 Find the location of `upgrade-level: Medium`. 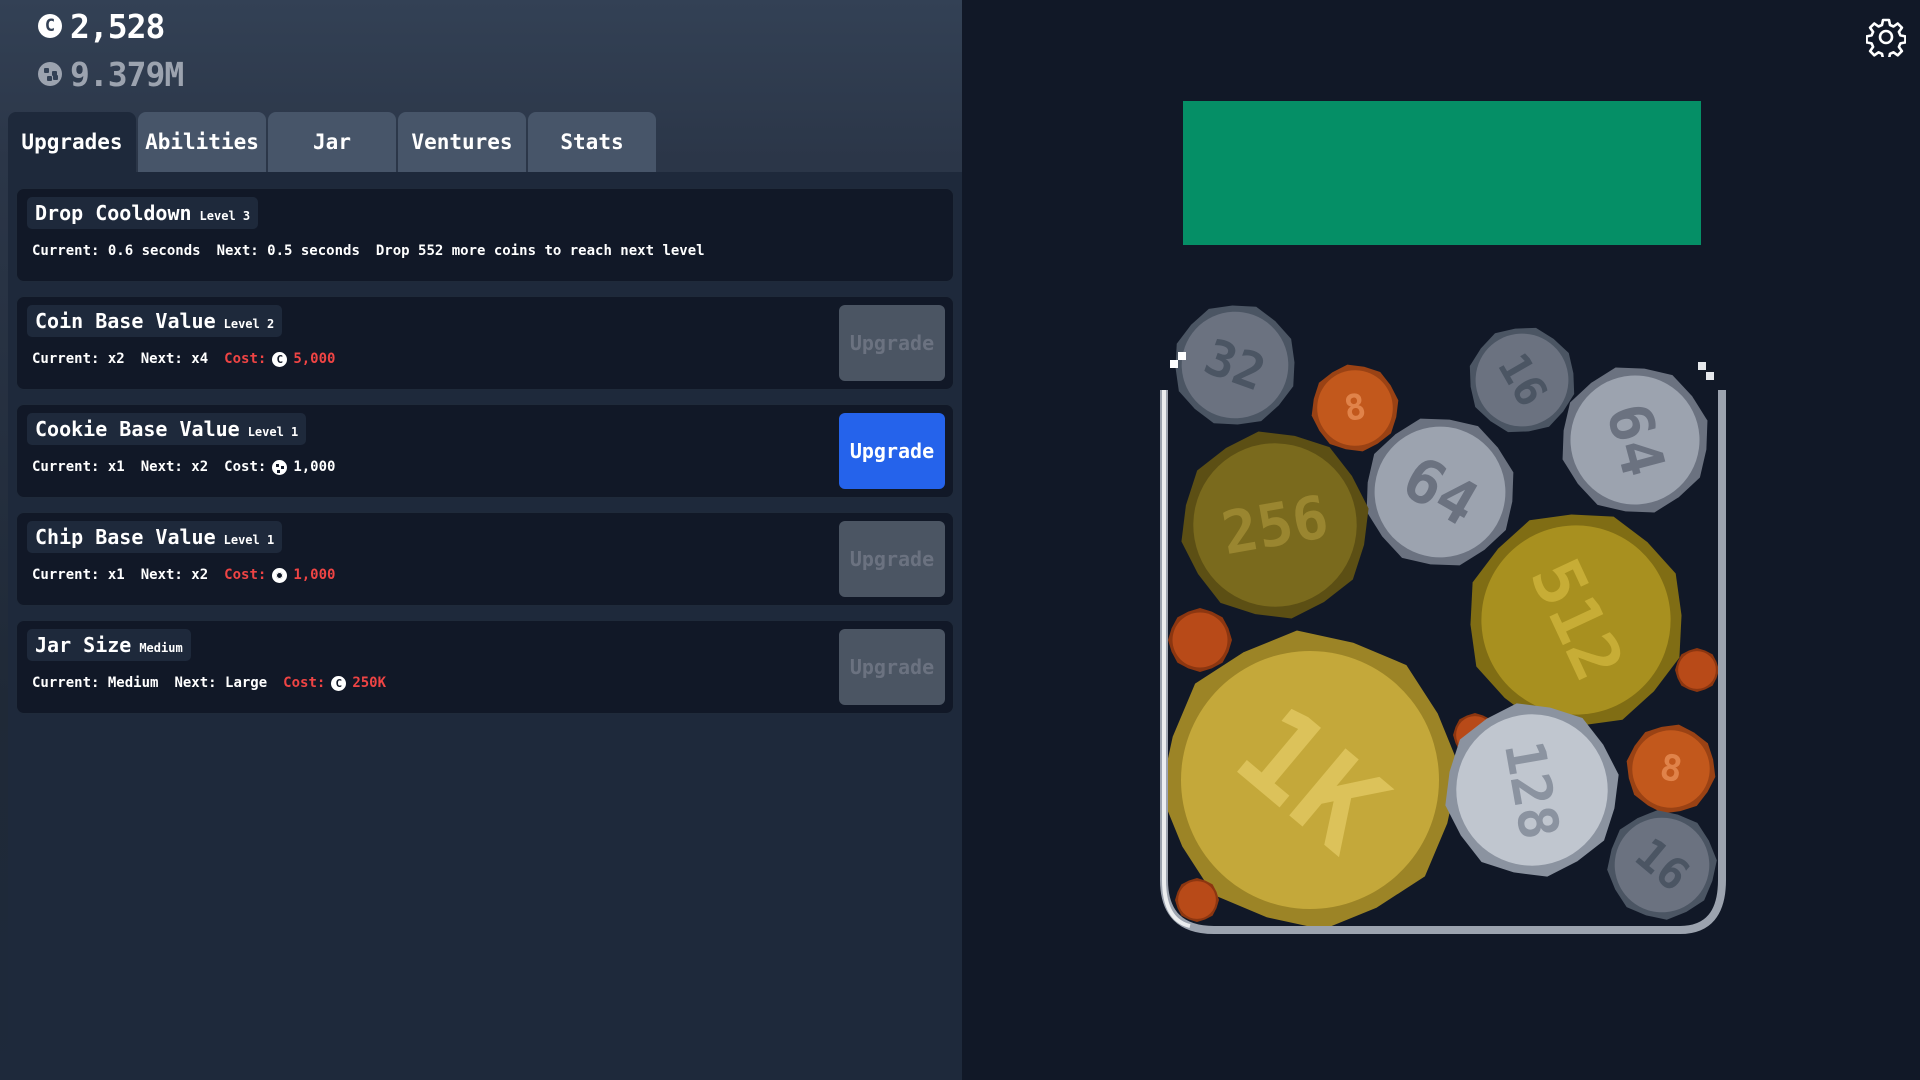

upgrade-level: Medium is located at coordinates (161, 648).